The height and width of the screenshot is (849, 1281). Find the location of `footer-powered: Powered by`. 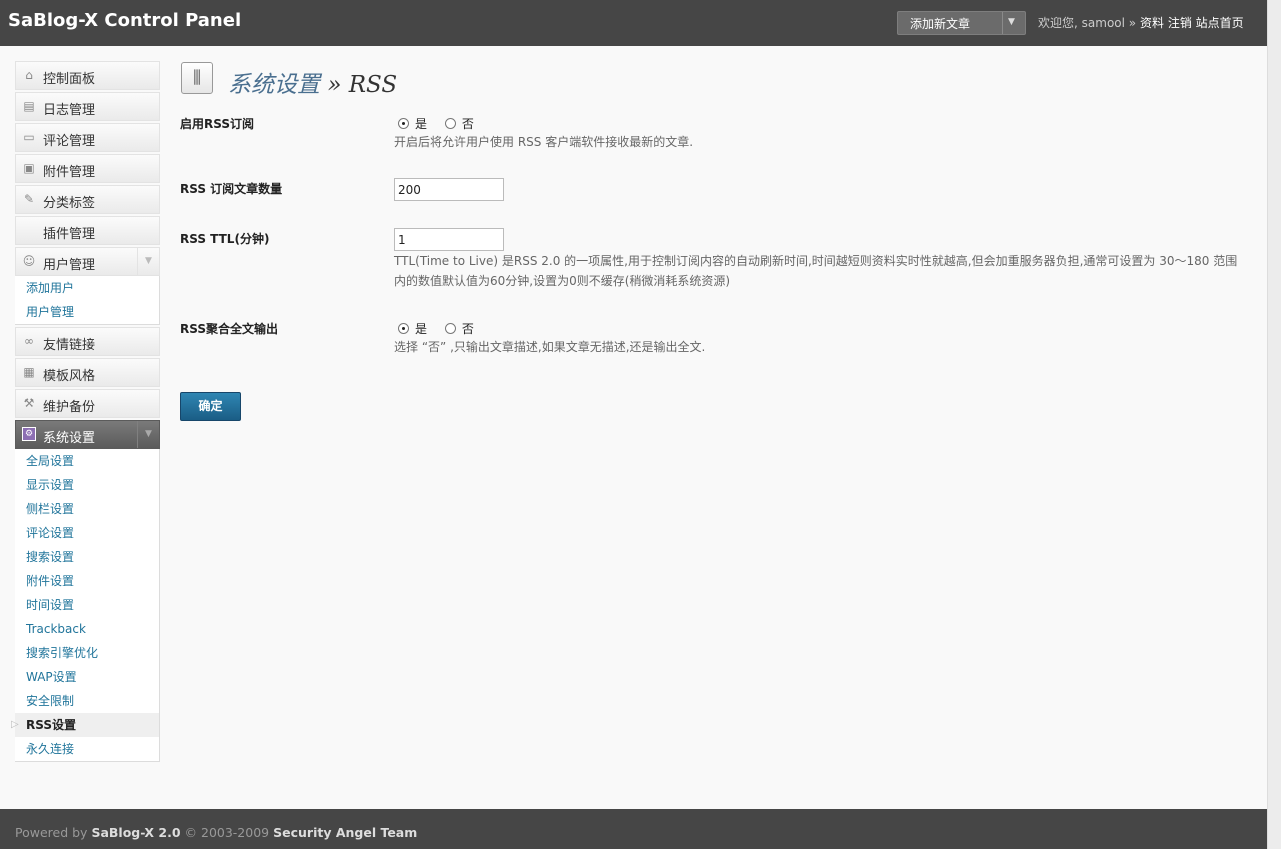

footer-powered: Powered by is located at coordinates (51, 832).